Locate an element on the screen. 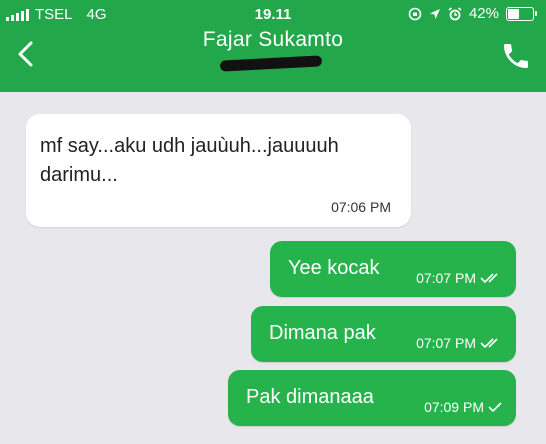  message-time: 07:06 PM is located at coordinates (361, 207).